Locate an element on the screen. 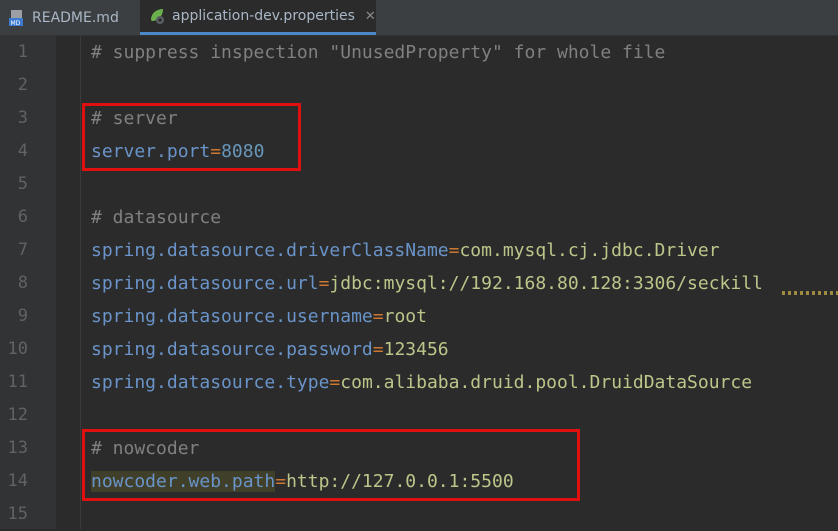  line-number: 12 is located at coordinates (17, 415).